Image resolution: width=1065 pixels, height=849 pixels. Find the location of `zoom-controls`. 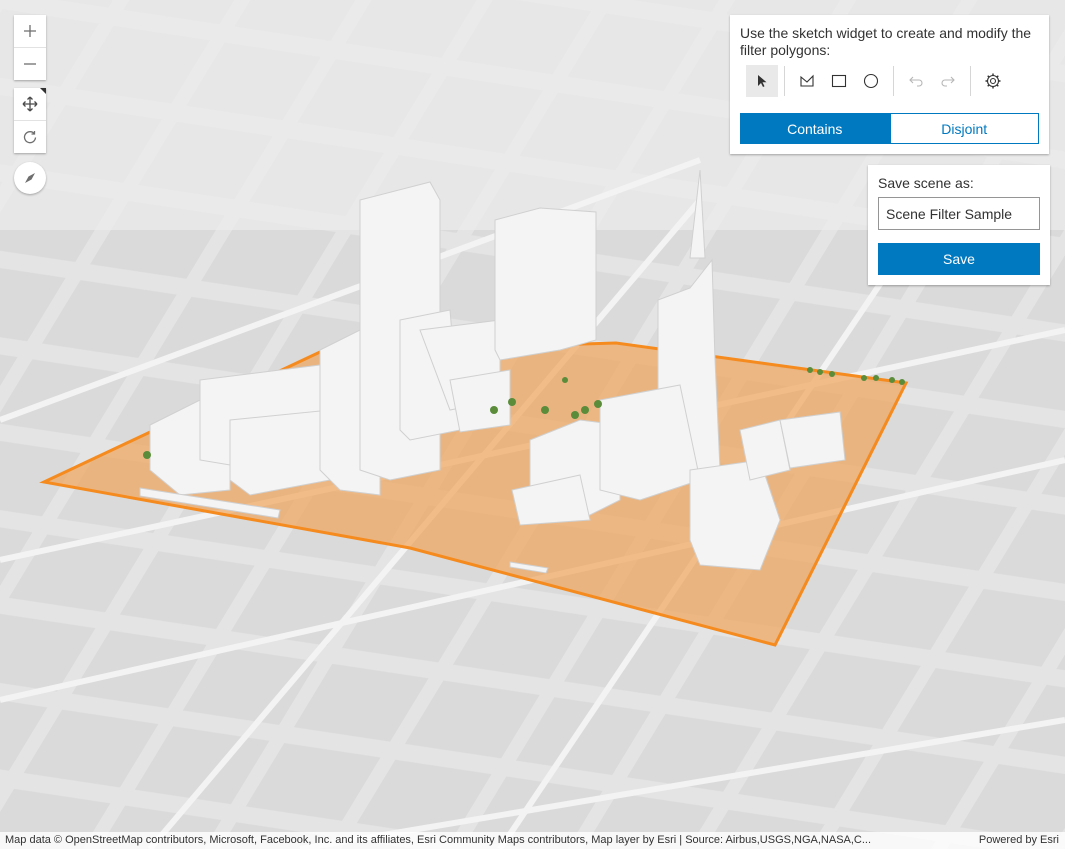

zoom-controls is located at coordinates (30, 47).